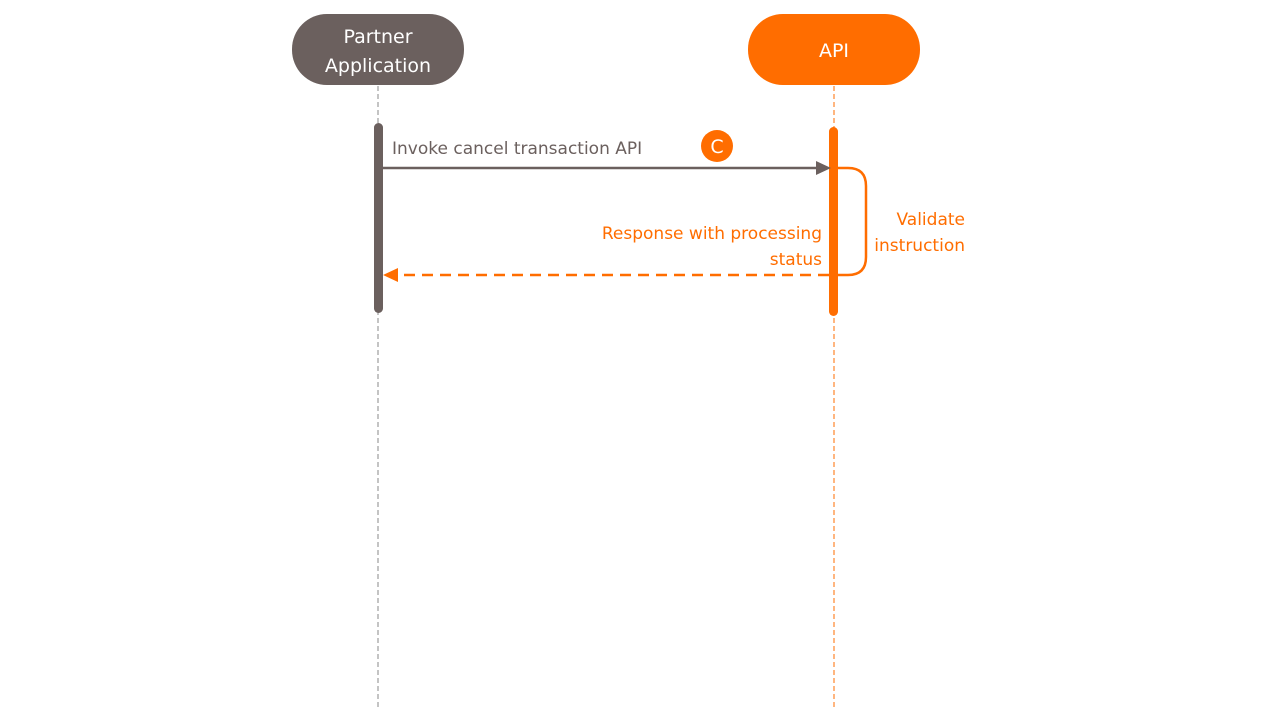  Describe the element at coordinates (833, 221) in the screenshot. I see `api-activation-bar` at that location.